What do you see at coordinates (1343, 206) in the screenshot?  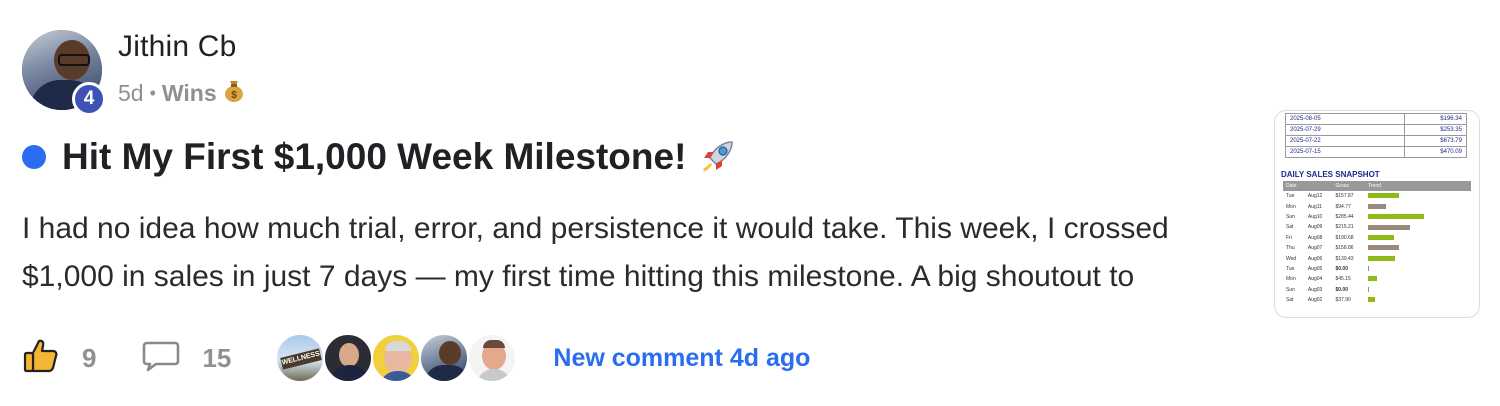 I see `sales-gross: $94.77` at bounding box center [1343, 206].